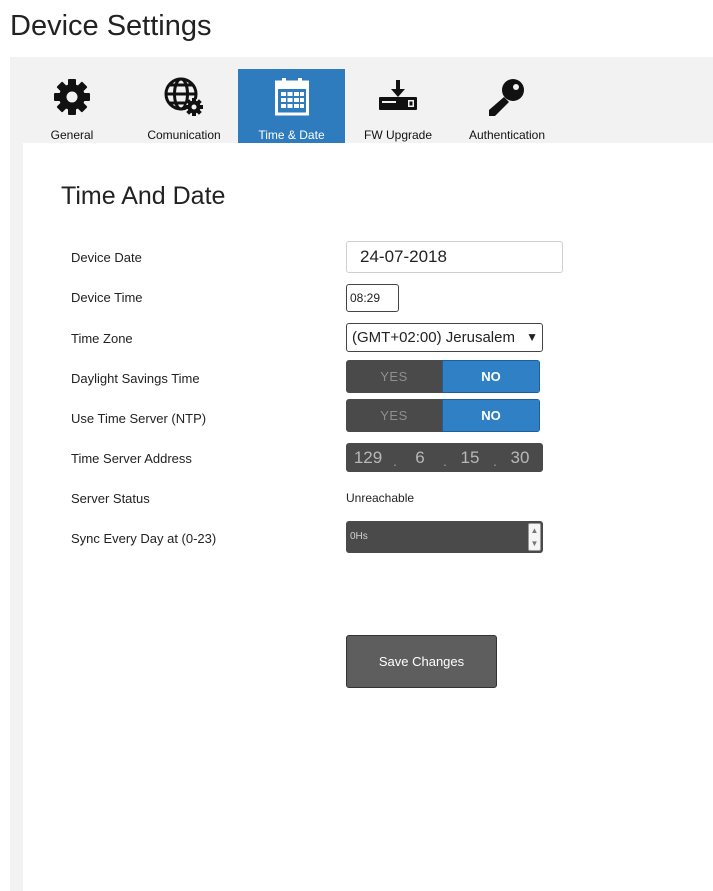 The height and width of the screenshot is (891, 713). Describe the element at coordinates (292, 97) in the screenshot. I see `calendar-icon` at that location.